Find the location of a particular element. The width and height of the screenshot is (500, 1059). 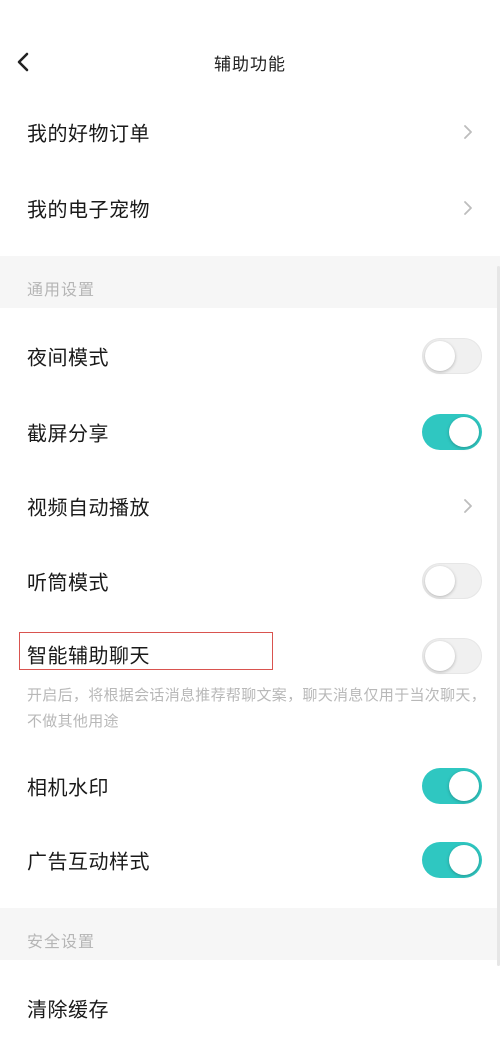

row-ad-interaction-style: 广告互动样式 is located at coordinates (250, 860).